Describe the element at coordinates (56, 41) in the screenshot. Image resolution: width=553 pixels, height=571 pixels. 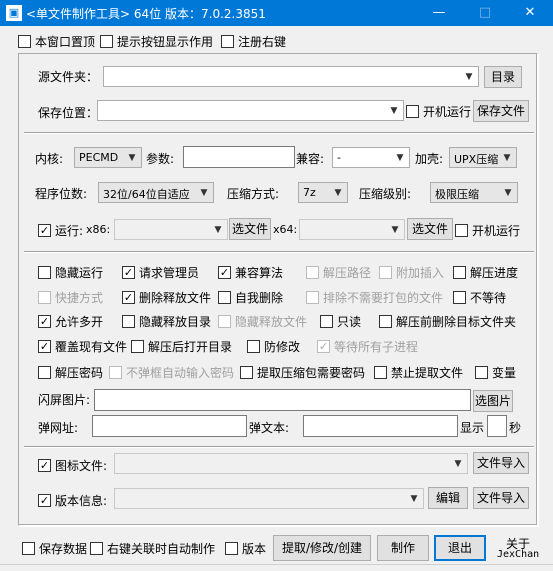
I see `stay-on-top-checkbox: 本窗口置顶` at that location.